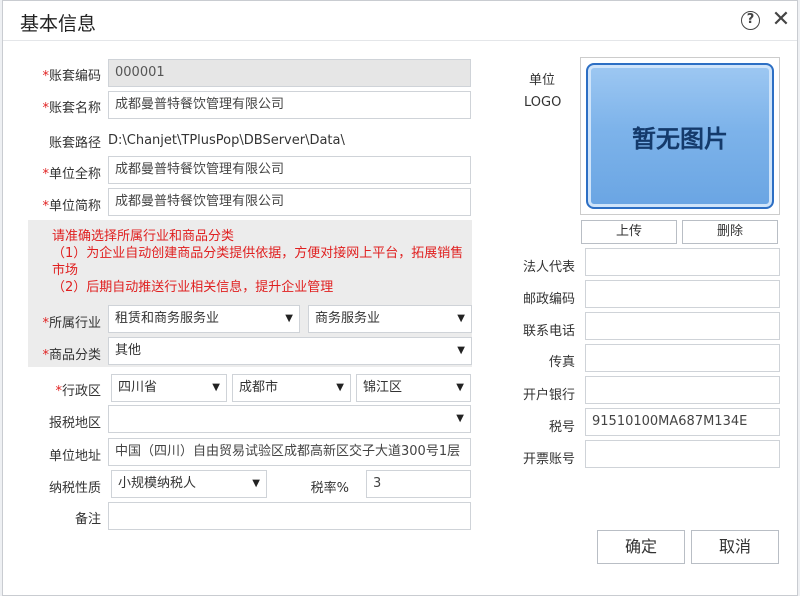 The height and width of the screenshot is (596, 800). Describe the element at coordinates (548, 299) in the screenshot. I see `postal-code-label: 邮政编码` at that location.